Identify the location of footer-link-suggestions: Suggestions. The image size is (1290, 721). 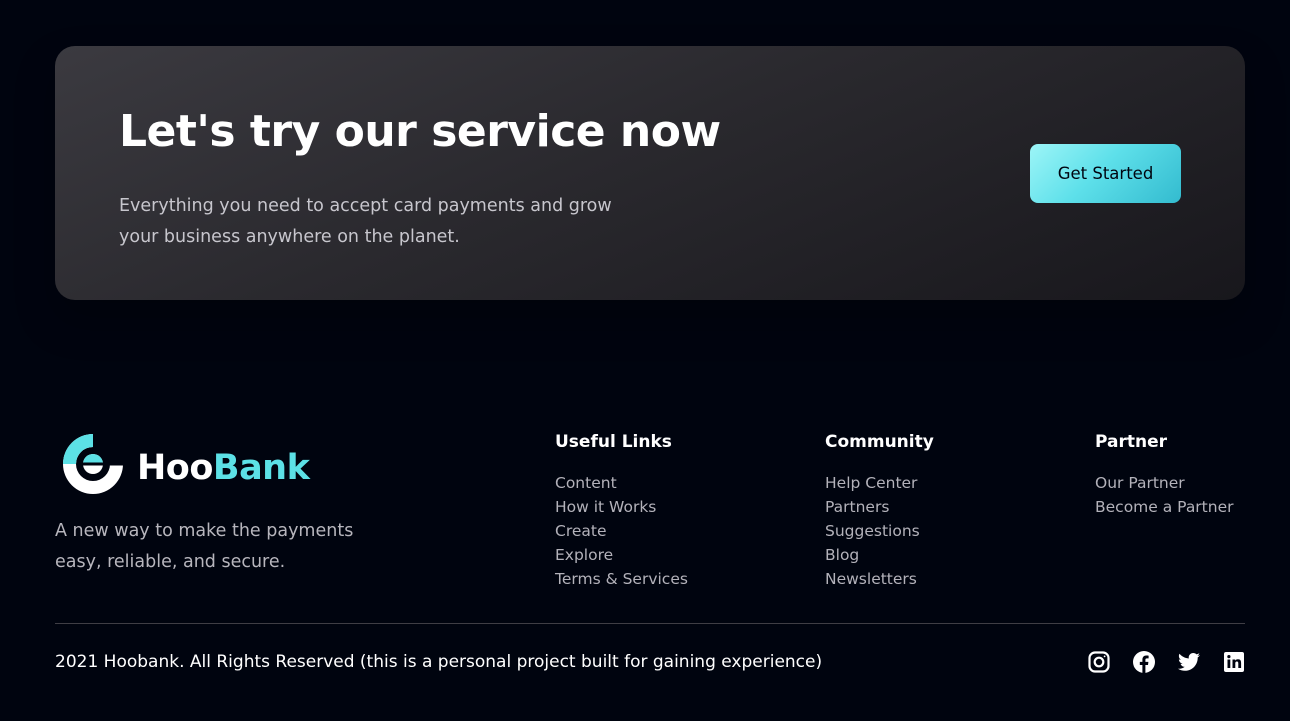
(879, 531).